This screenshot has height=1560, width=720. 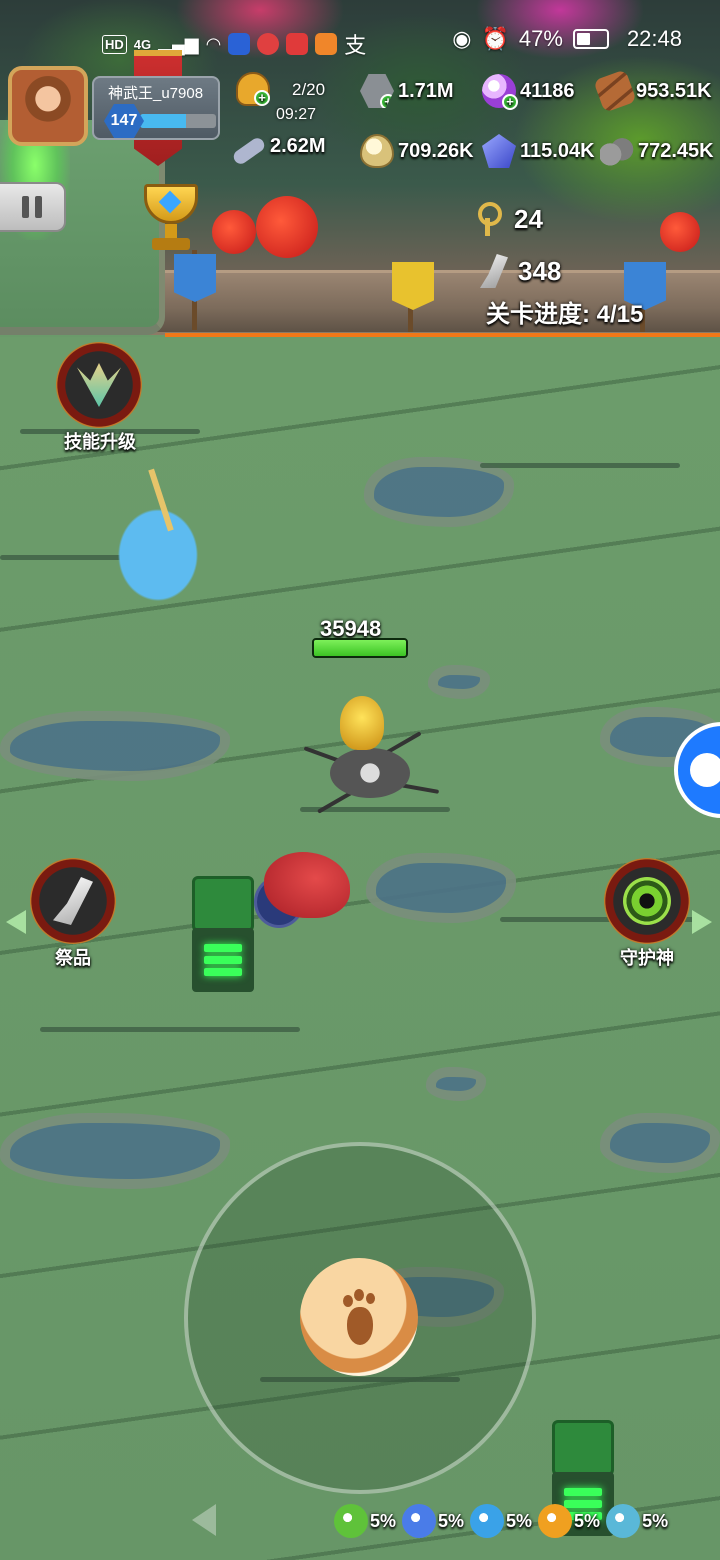 What do you see at coordinates (195, 278) in the screenshot?
I see `blue-flag` at bounding box center [195, 278].